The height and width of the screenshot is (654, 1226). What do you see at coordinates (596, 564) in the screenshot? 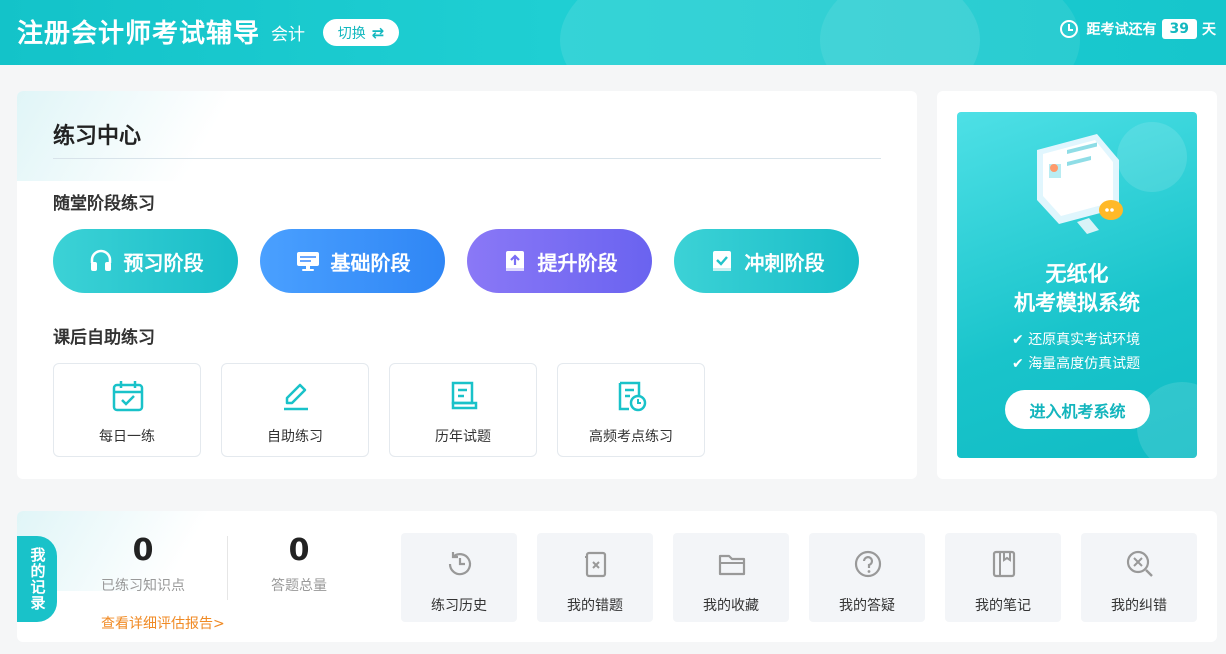
I see `wrong-book-icon` at bounding box center [596, 564].